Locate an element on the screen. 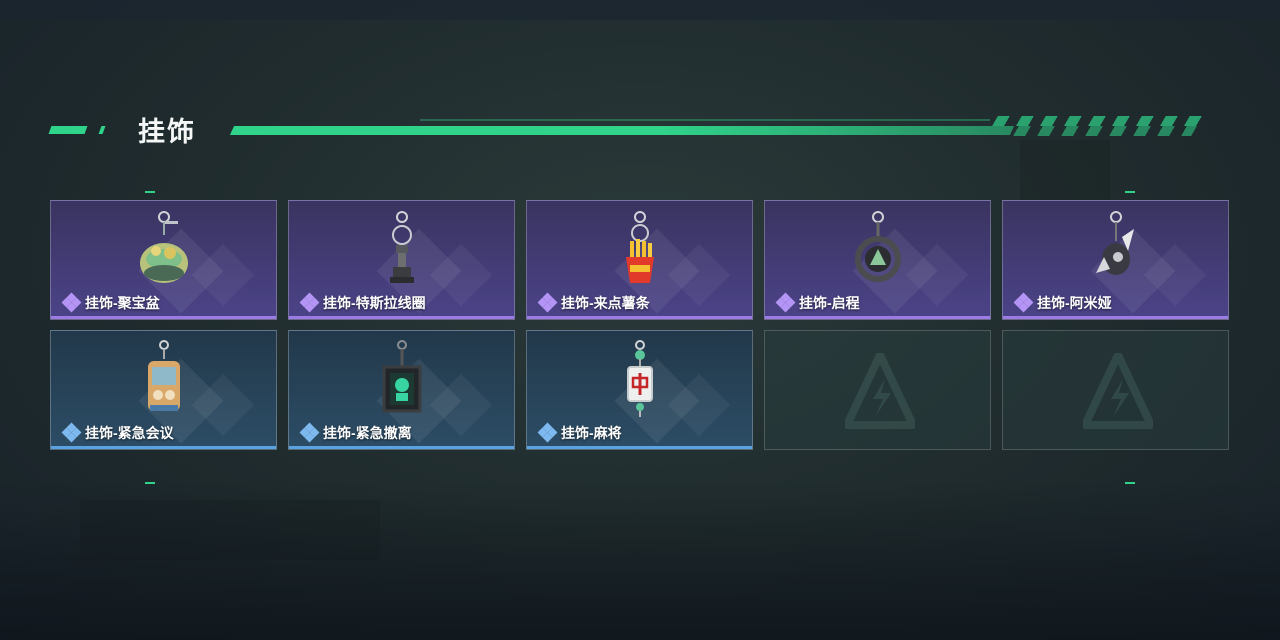  charm-card: 挂饰-来点薯条 is located at coordinates (639, 260).